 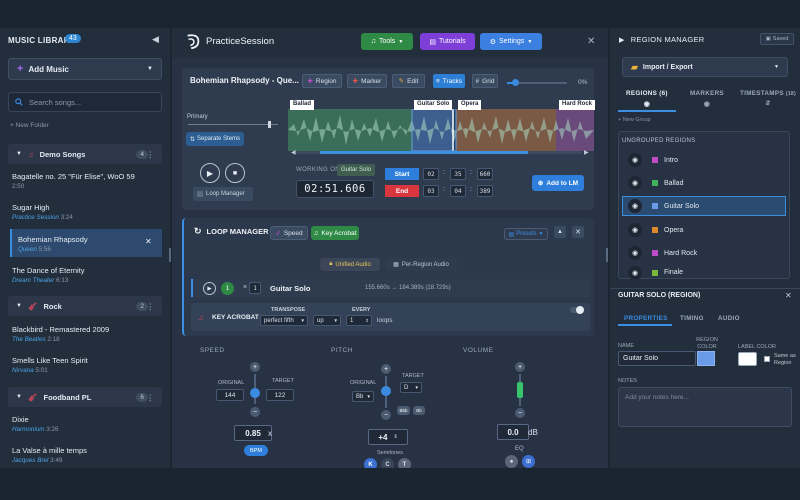 What do you see at coordinates (441, 130) in the screenshot?
I see `waveform` at bounding box center [441, 130].